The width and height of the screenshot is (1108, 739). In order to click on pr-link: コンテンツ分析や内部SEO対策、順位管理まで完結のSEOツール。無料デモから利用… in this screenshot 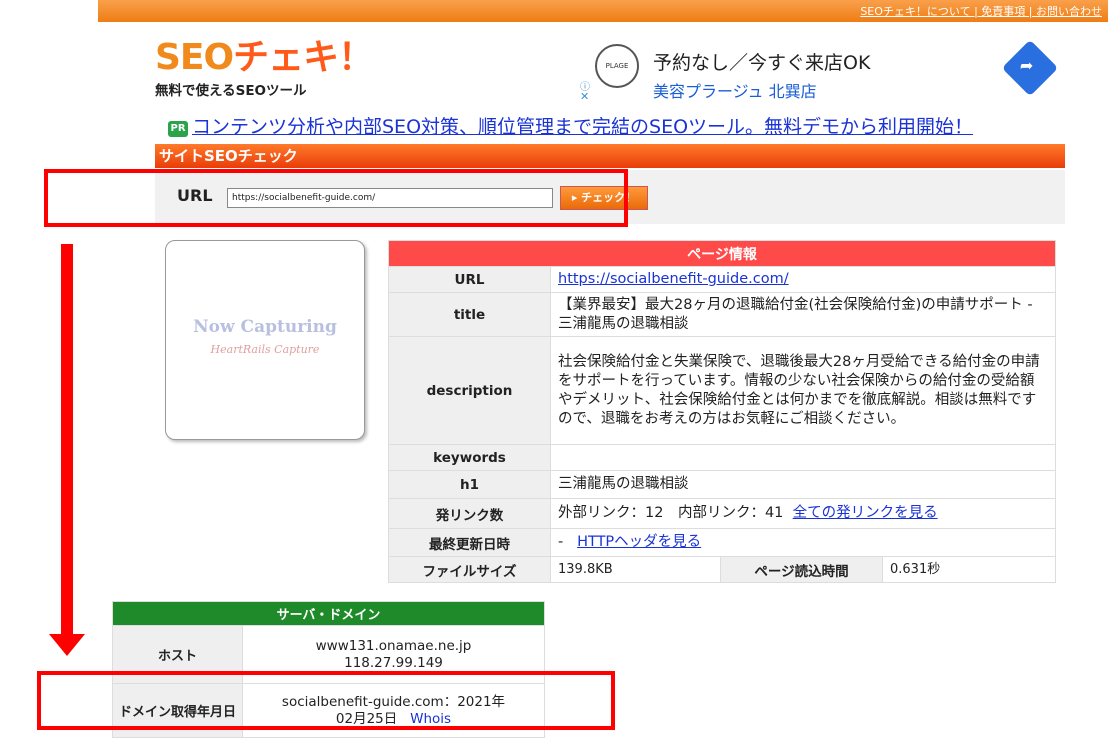, I will do `click(582, 127)`.